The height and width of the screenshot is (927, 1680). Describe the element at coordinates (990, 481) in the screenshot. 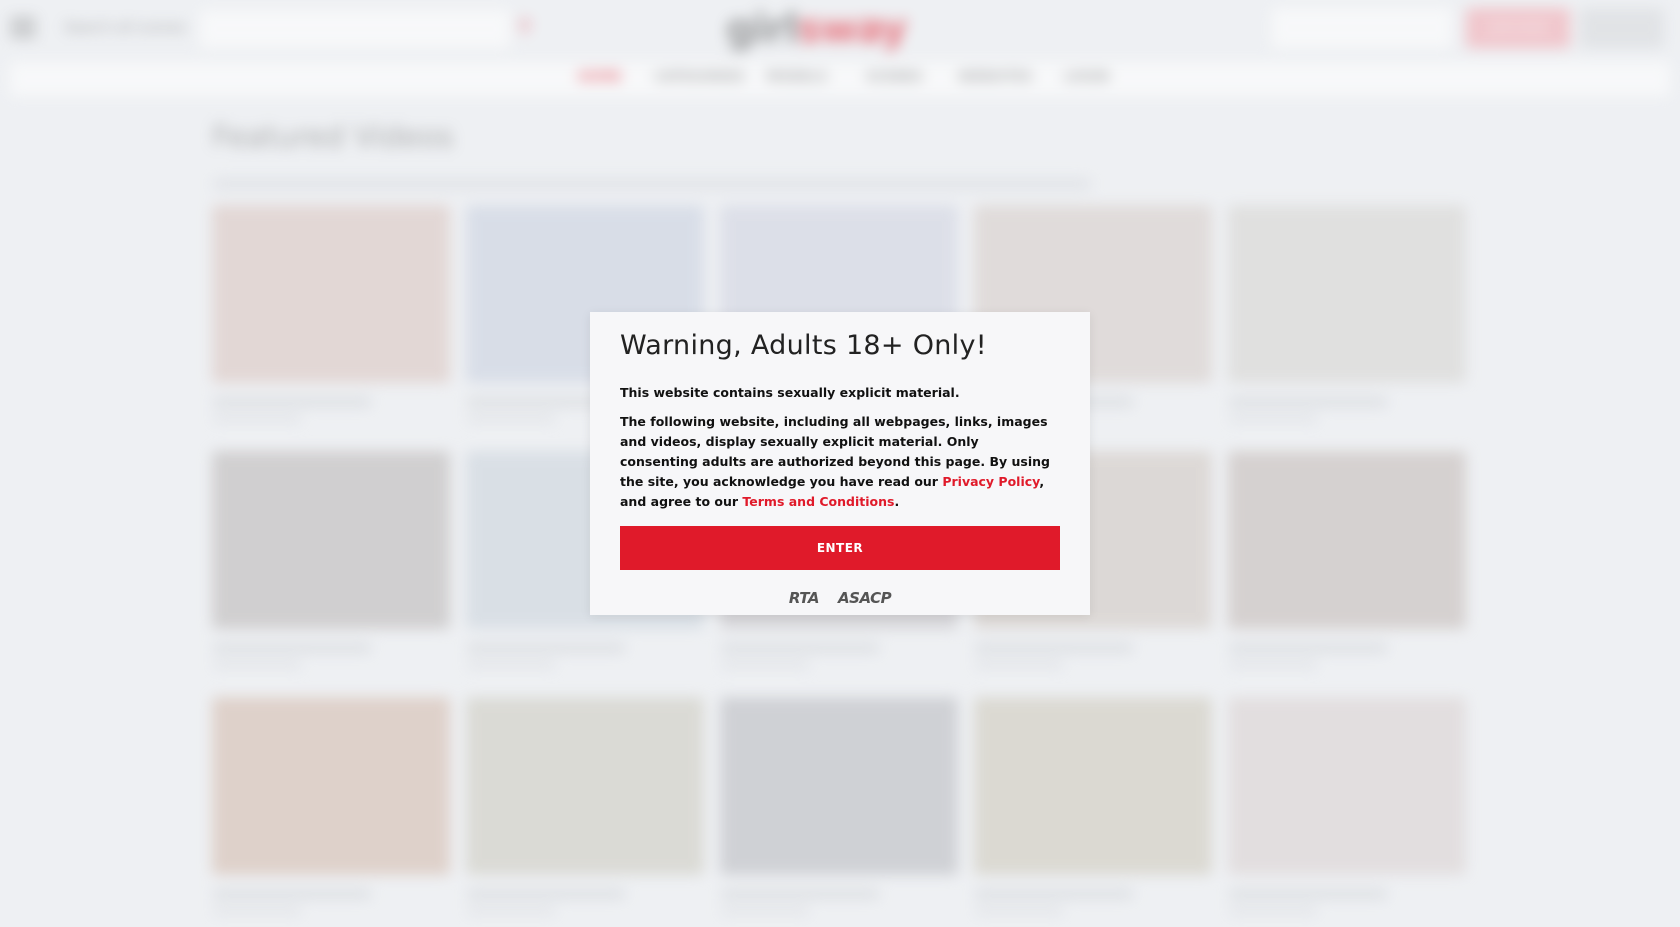

I see `privacy-policy-link: Privacy Policy` at that location.